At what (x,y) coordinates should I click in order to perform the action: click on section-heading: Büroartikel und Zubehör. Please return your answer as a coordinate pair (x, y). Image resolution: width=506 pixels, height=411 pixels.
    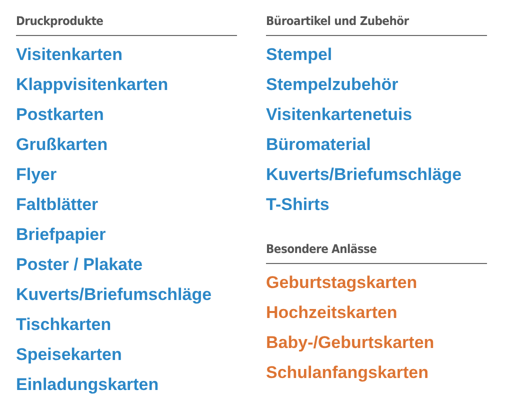
    Looking at the image, I should click on (376, 25).